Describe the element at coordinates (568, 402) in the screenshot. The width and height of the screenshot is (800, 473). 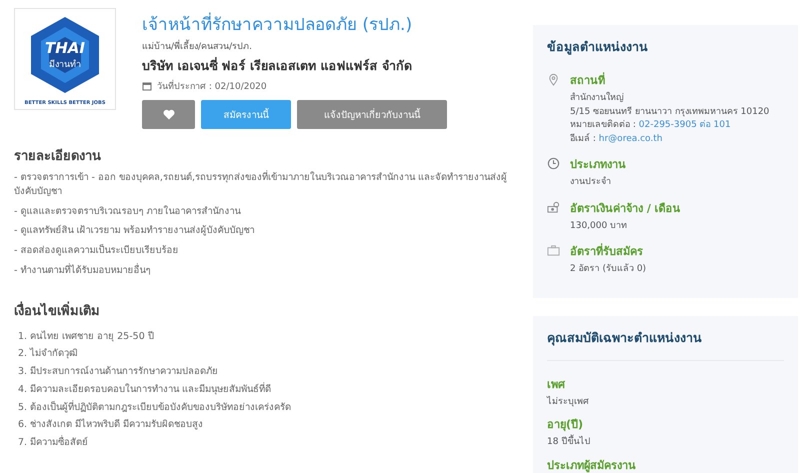
I see `field-value: ไม่ระบุเพศ` at that location.